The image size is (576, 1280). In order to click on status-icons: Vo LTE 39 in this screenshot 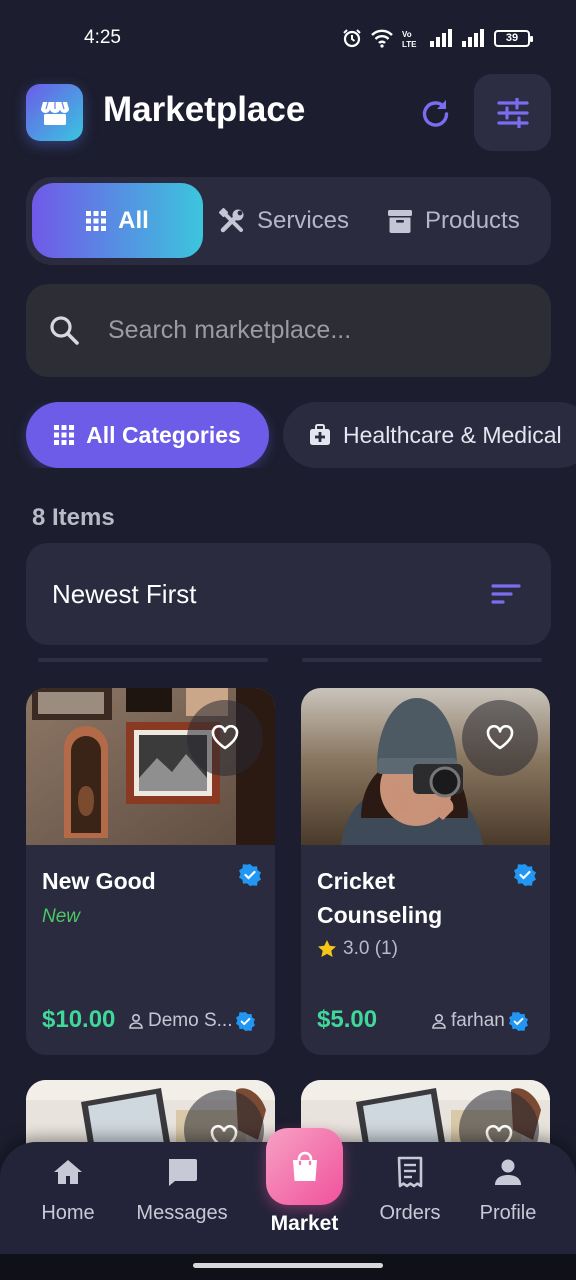, I will do `click(437, 38)`.